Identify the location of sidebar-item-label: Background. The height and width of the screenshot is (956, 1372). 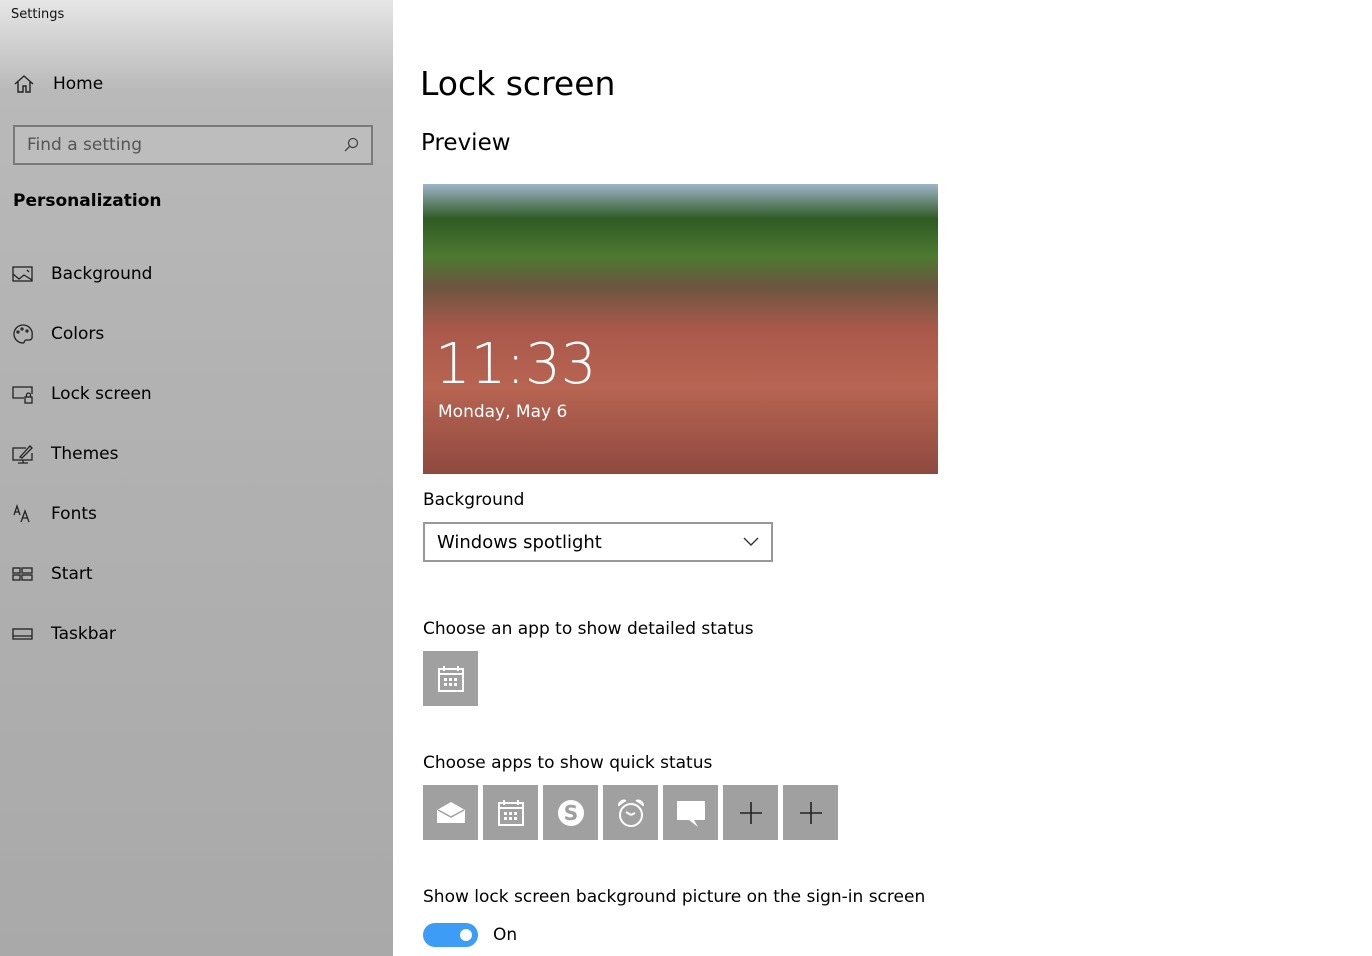
(102, 274).